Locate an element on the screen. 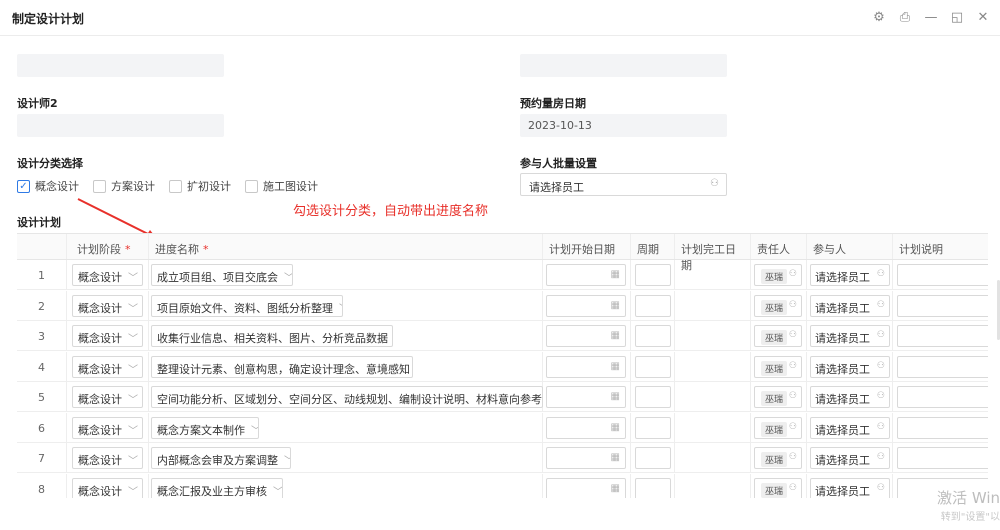 This screenshot has height=530, width=1000. header-participants: 参与人 is located at coordinates (850, 246).